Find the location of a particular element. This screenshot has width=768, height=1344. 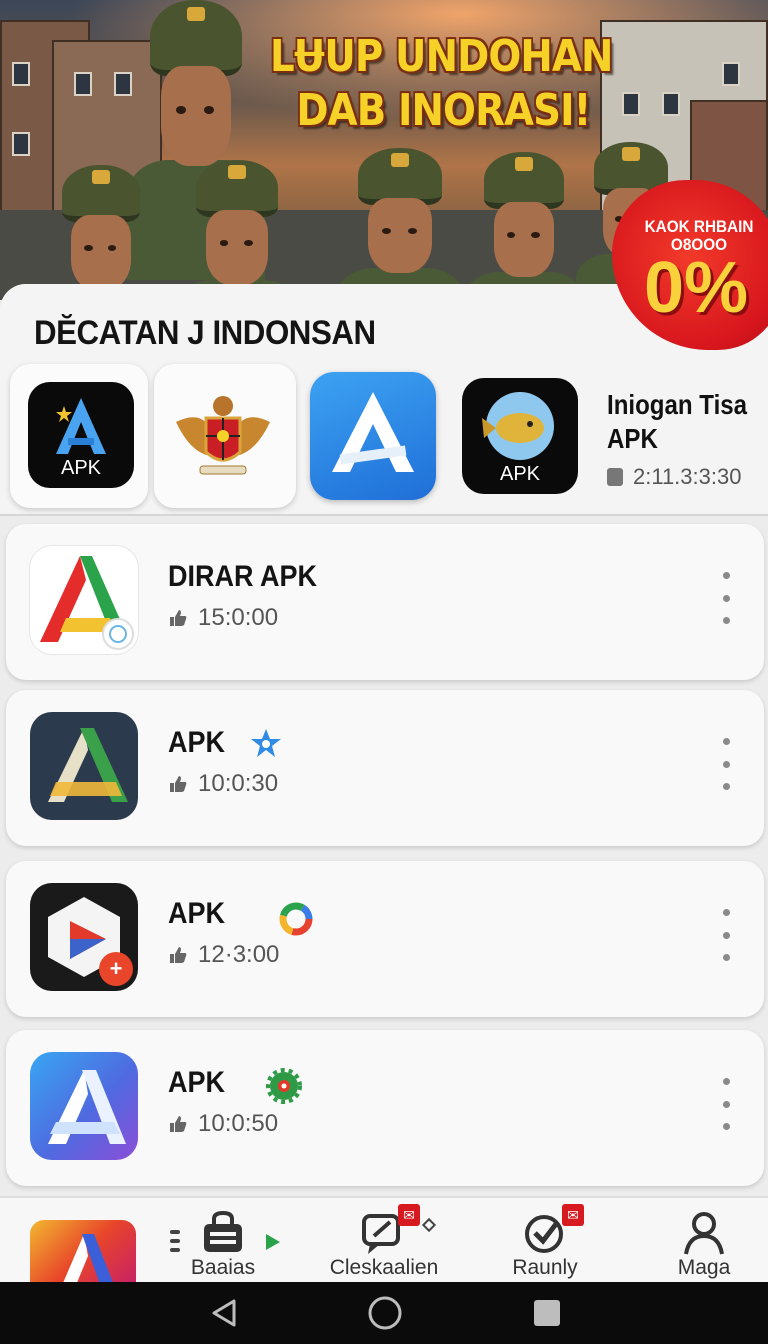

app-time: 12·3:00 is located at coordinates (223, 955).